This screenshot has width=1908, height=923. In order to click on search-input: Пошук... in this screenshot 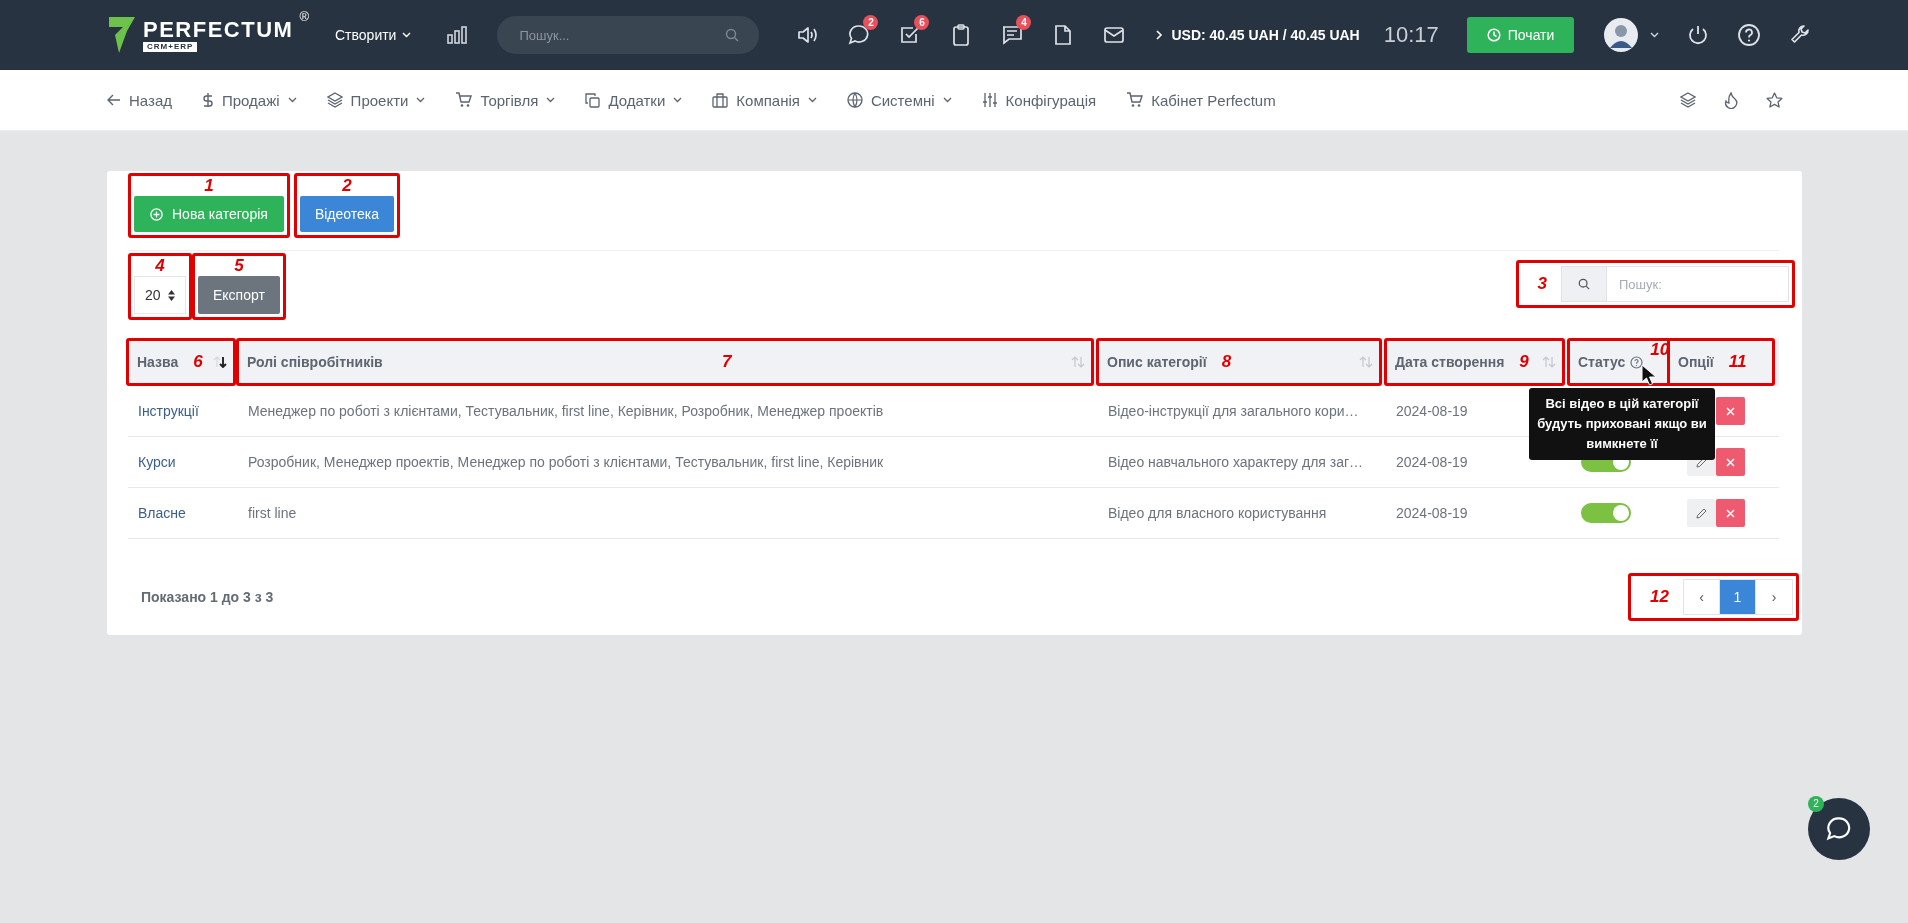, I will do `click(621, 35)`.